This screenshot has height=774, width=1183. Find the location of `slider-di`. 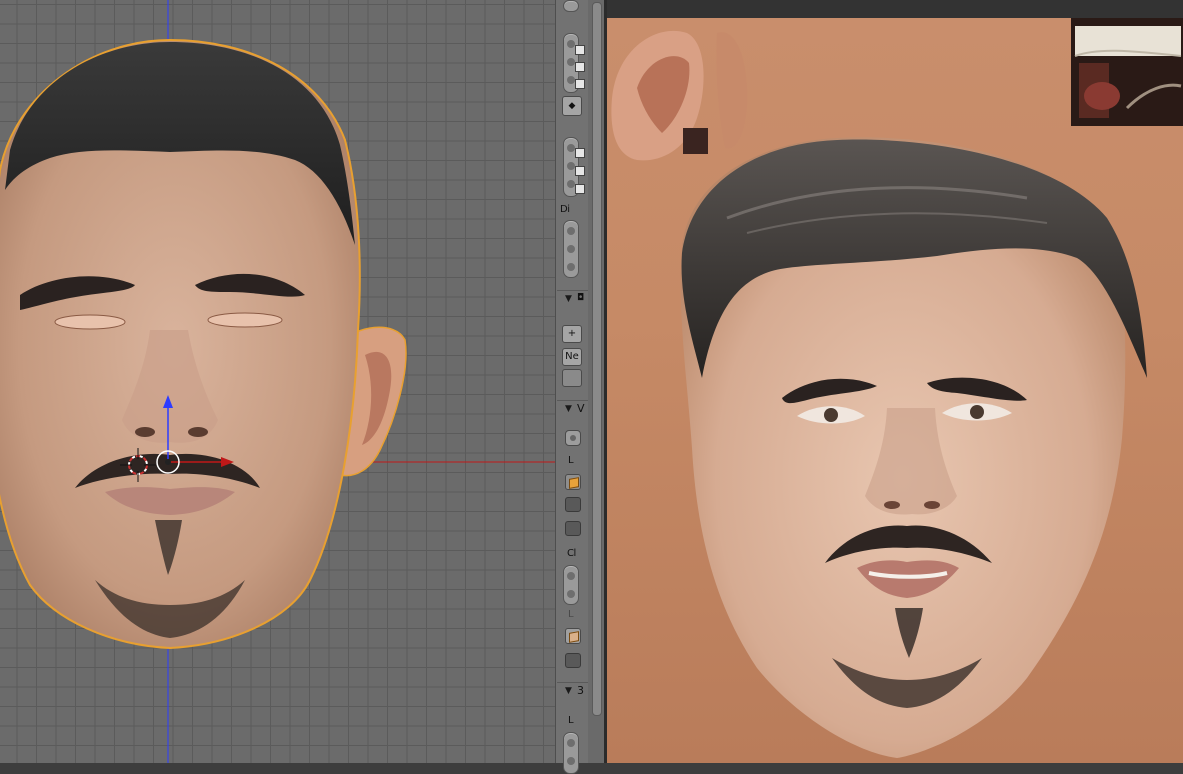

slider-di is located at coordinates (571, 249).